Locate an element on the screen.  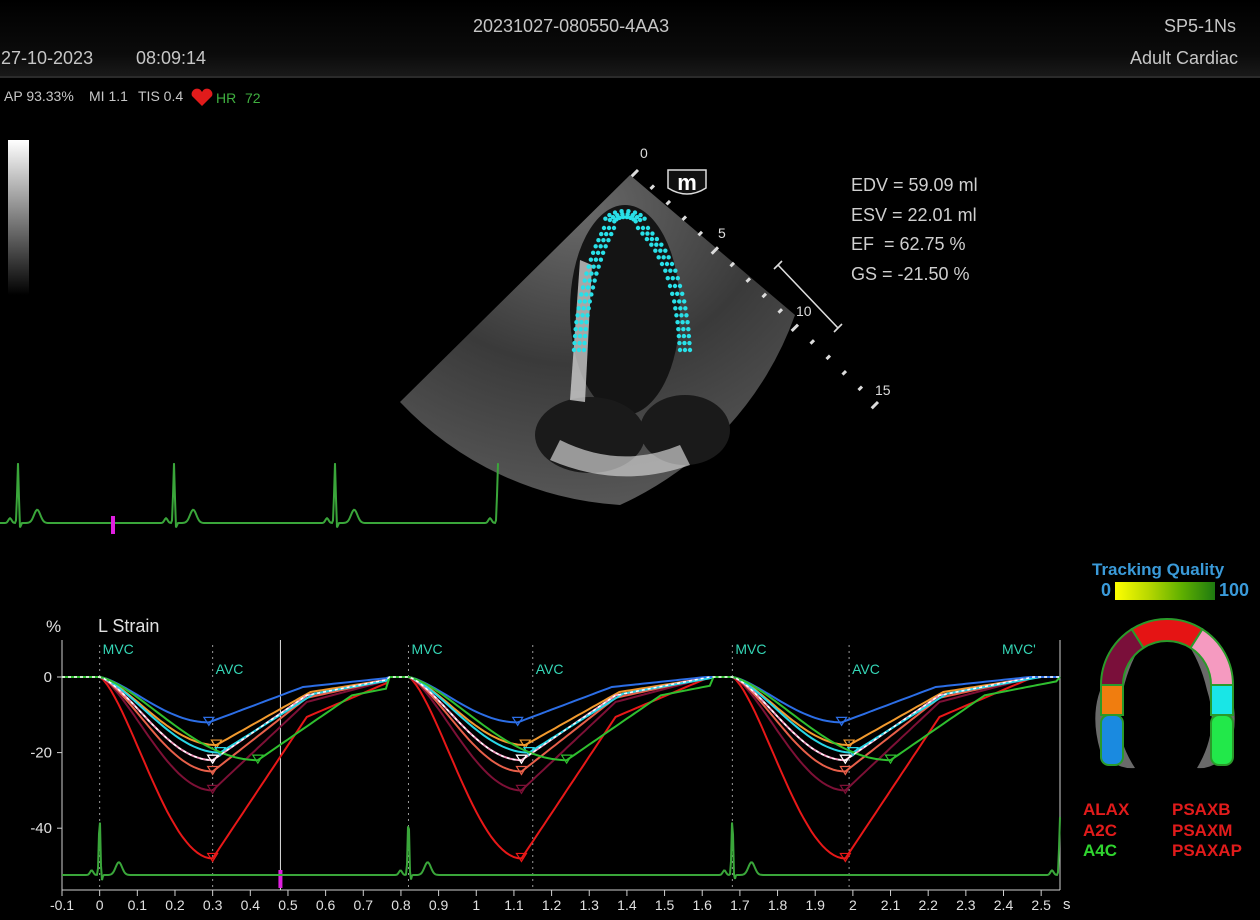
x-tick-label: 0.7 is located at coordinates (364, 905).